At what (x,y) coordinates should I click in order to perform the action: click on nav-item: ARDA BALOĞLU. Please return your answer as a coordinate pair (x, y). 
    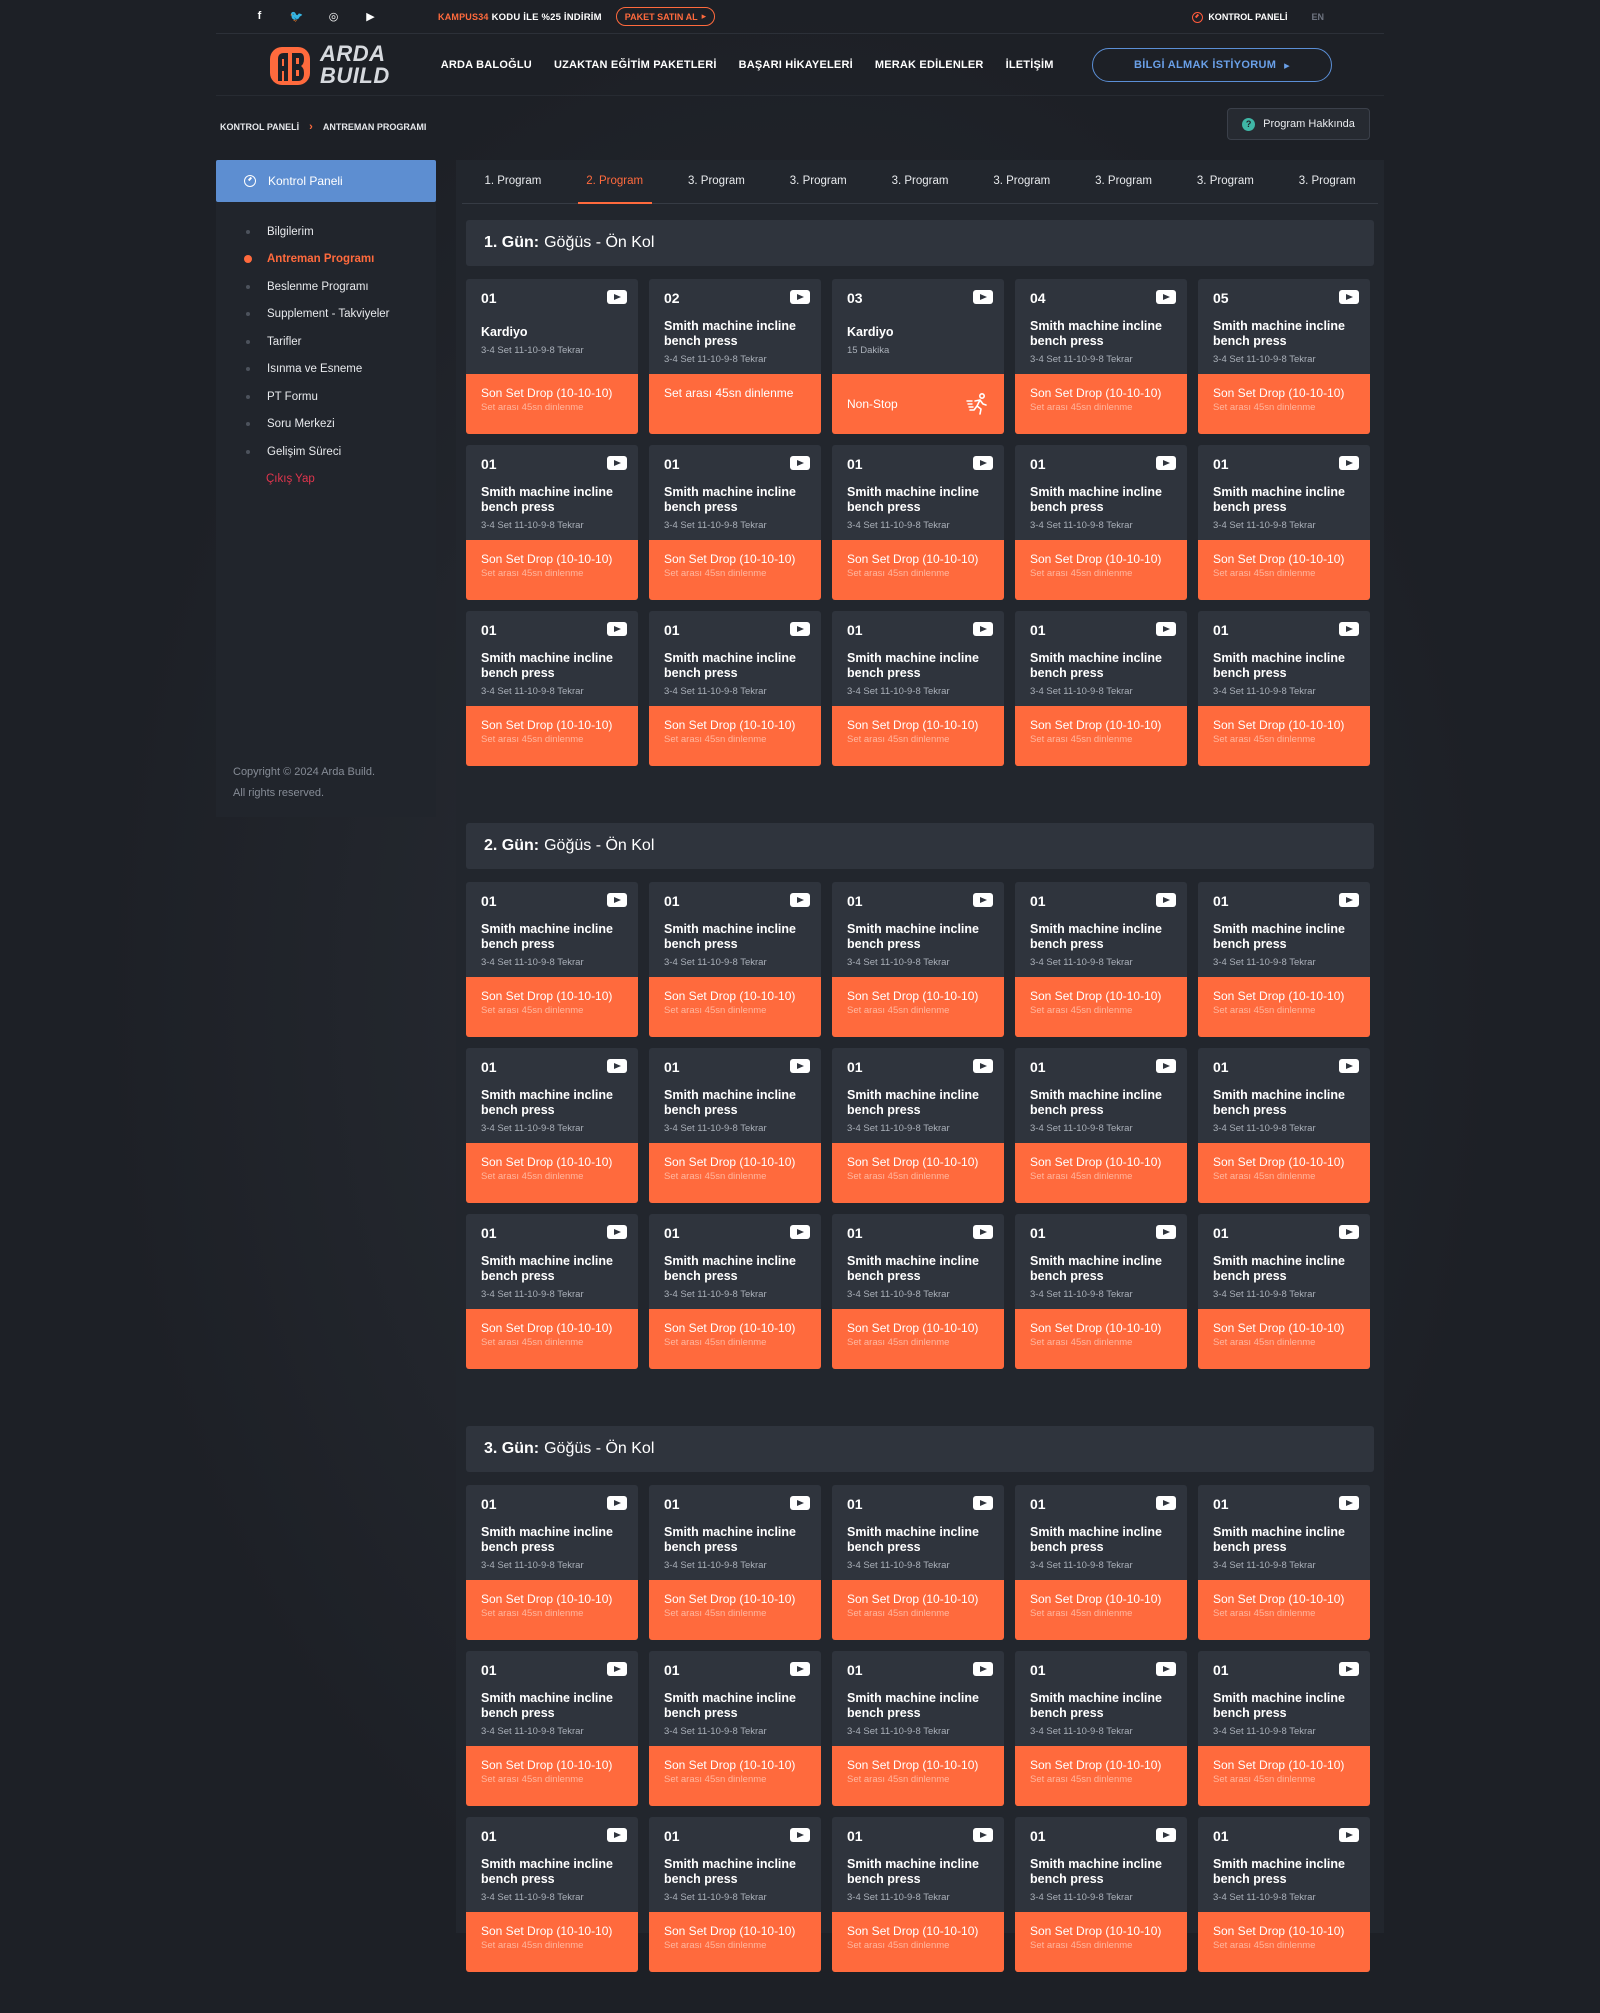
    Looking at the image, I should click on (486, 65).